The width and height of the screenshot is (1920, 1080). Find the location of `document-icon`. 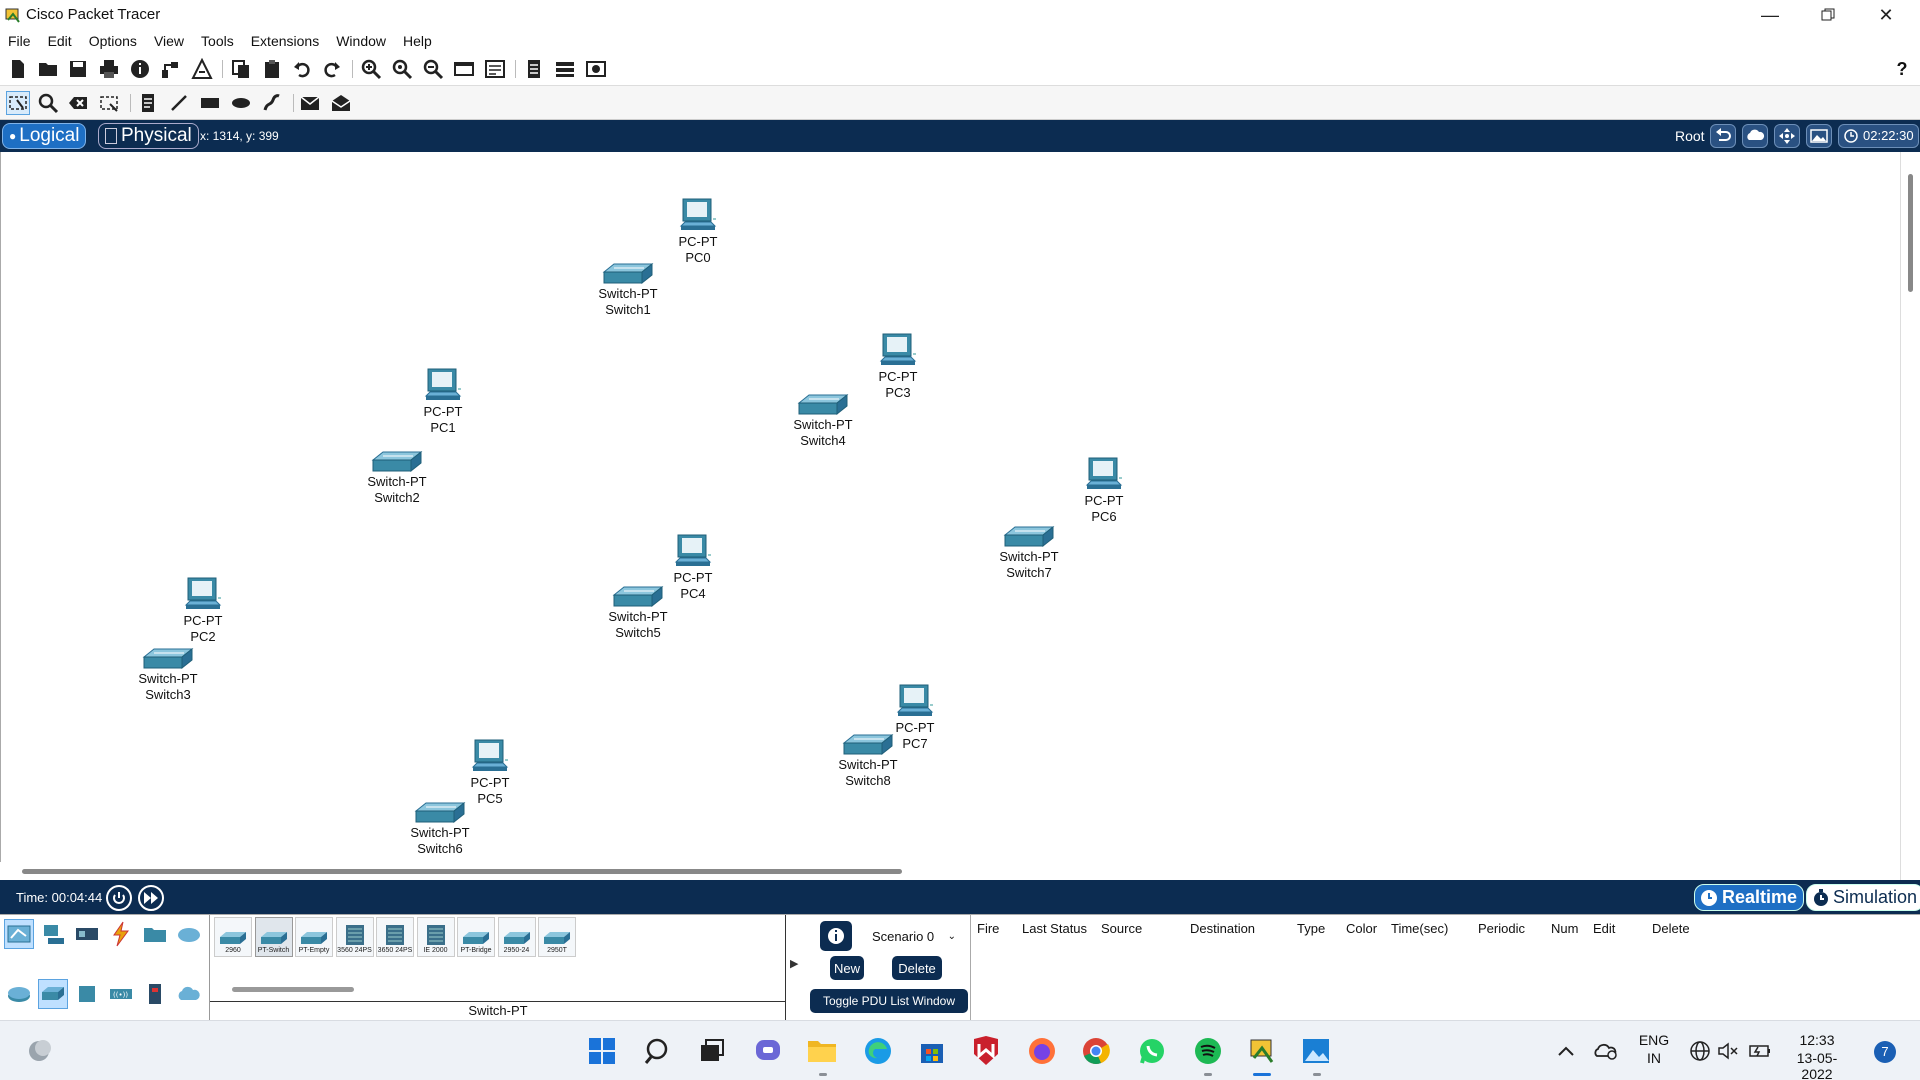

document-icon is located at coordinates (534, 69).